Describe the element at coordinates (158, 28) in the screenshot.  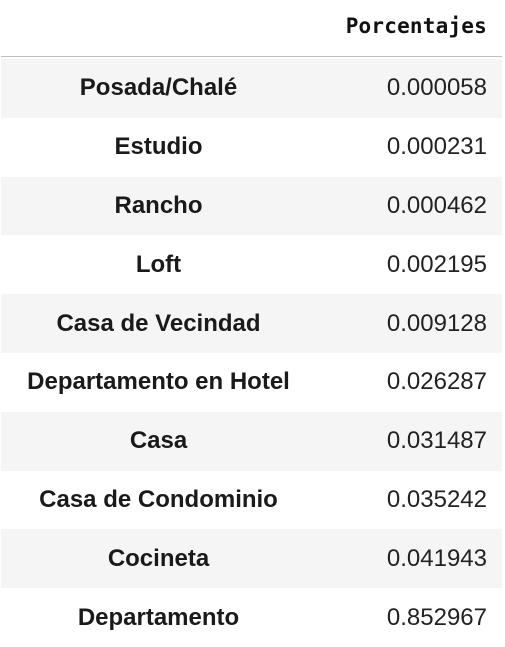
I see `index-header` at that location.